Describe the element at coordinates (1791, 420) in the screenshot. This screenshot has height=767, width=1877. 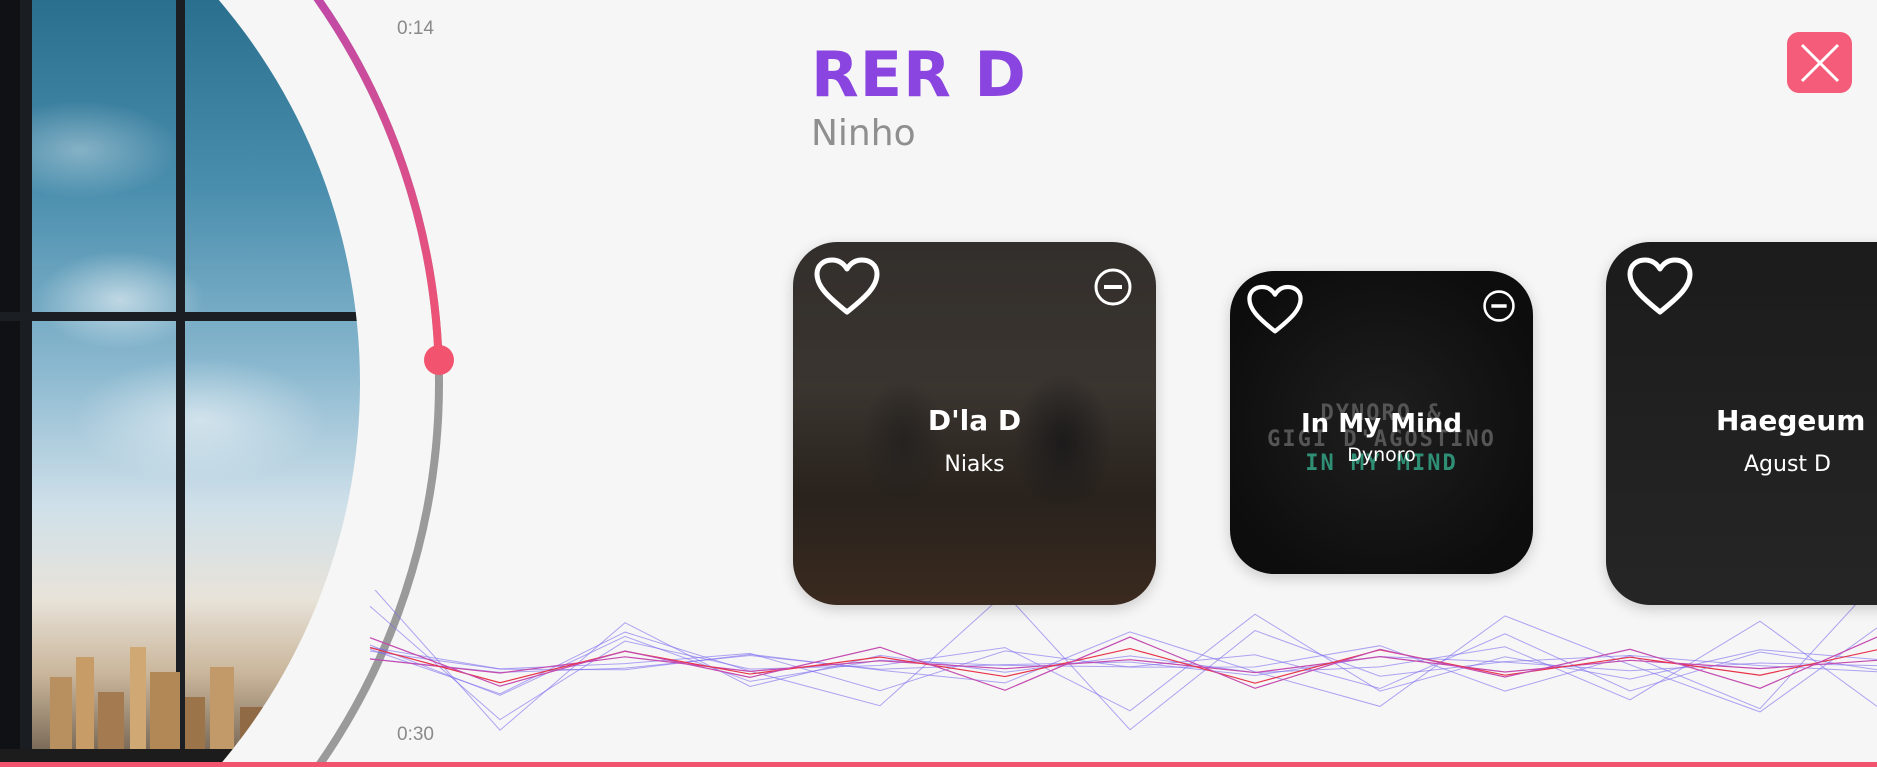
I see `song-title: Haegeum` at that location.